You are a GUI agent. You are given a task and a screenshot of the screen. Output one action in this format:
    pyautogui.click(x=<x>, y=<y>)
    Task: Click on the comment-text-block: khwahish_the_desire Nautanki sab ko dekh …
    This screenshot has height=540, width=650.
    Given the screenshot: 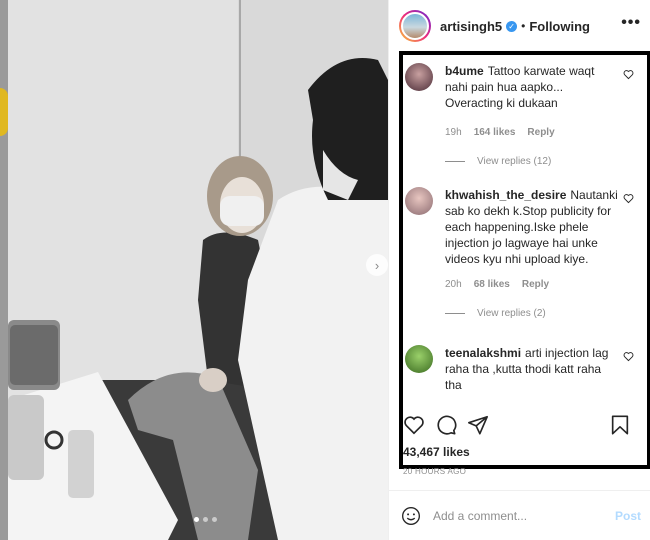 What is the action you would take?
    pyautogui.click(x=532, y=227)
    